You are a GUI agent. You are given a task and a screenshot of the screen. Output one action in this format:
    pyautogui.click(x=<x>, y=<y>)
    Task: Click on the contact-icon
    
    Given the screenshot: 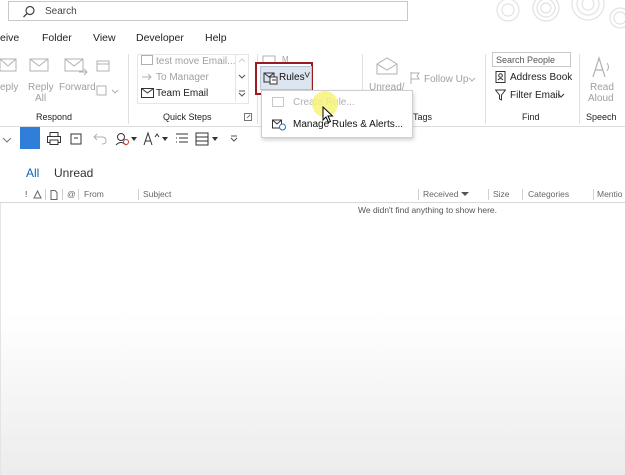 What is the action you would take?
    pyautogui.click(x=122, y=139)
    